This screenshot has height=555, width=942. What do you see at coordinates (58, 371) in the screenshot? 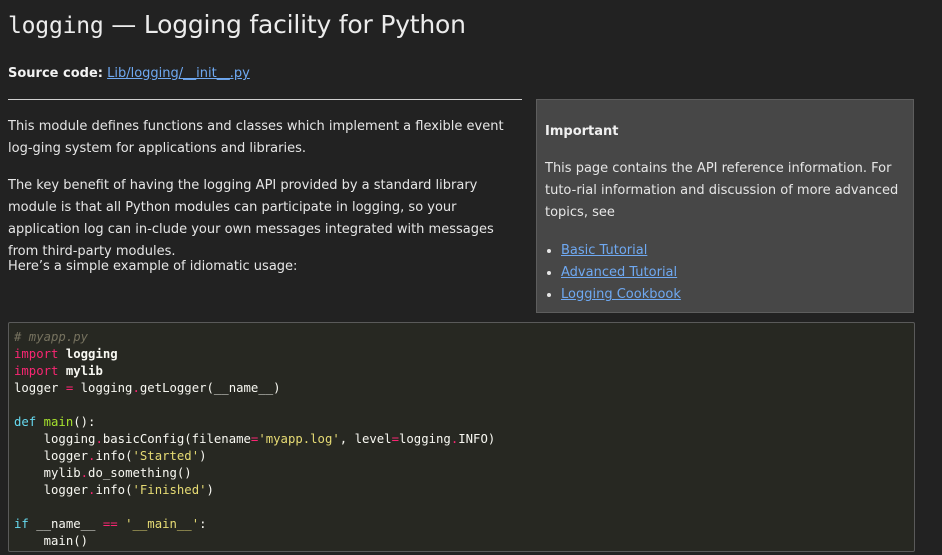
I see `code-line: import mylib` at bounding box center [58, 371].